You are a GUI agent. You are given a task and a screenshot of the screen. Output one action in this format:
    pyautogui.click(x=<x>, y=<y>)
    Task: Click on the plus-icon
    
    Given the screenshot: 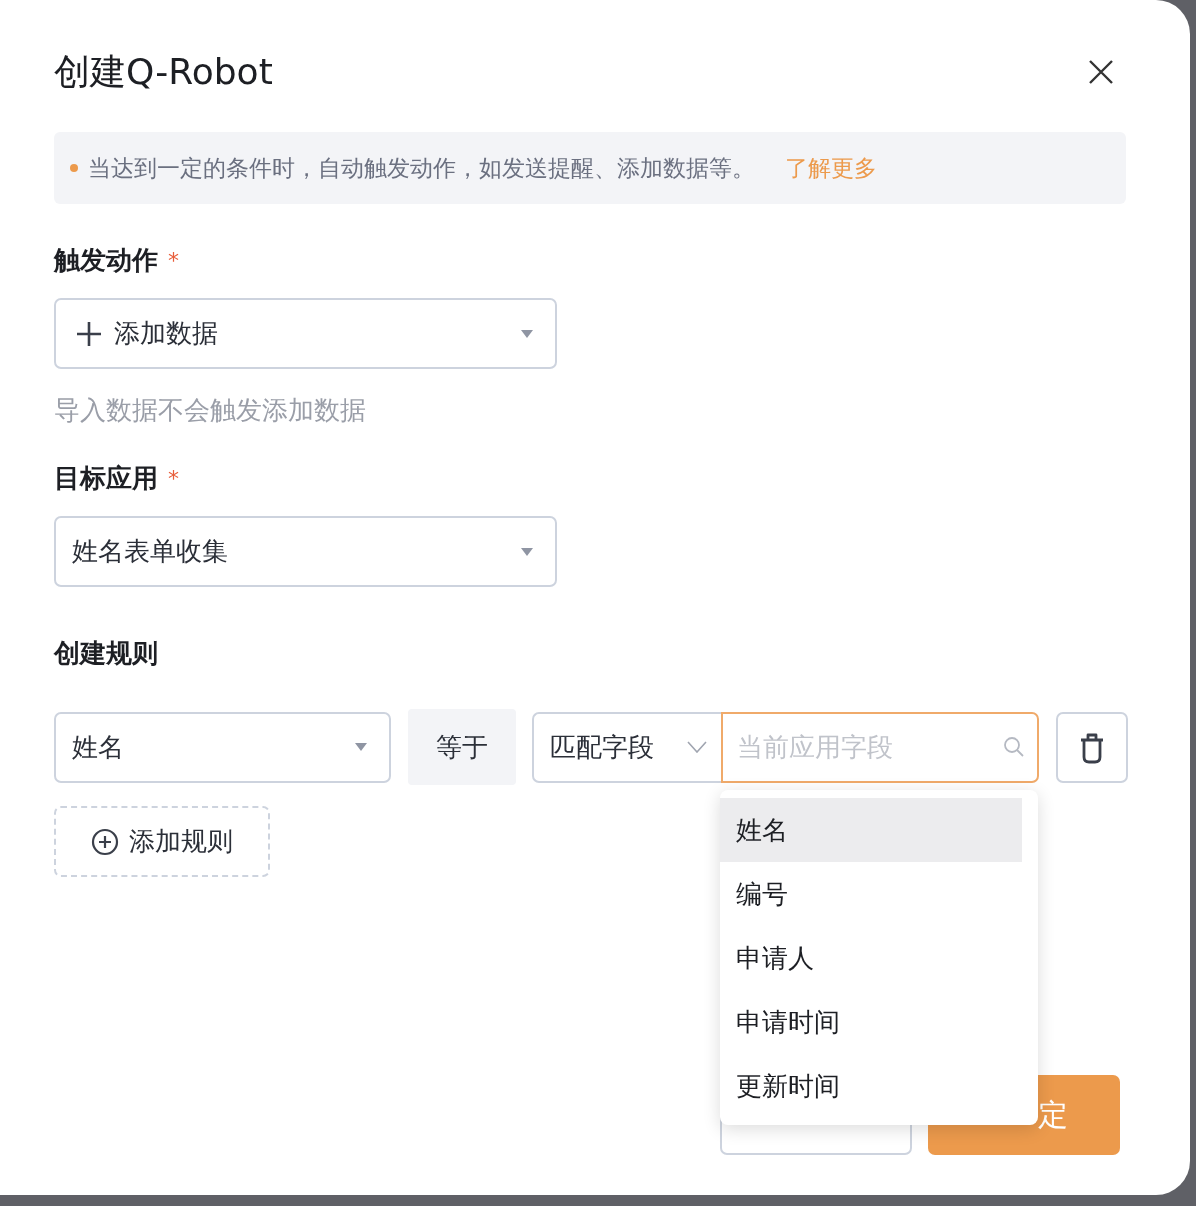 What is the action you would take?
    pyautogui.click(x=89, y=333)
    